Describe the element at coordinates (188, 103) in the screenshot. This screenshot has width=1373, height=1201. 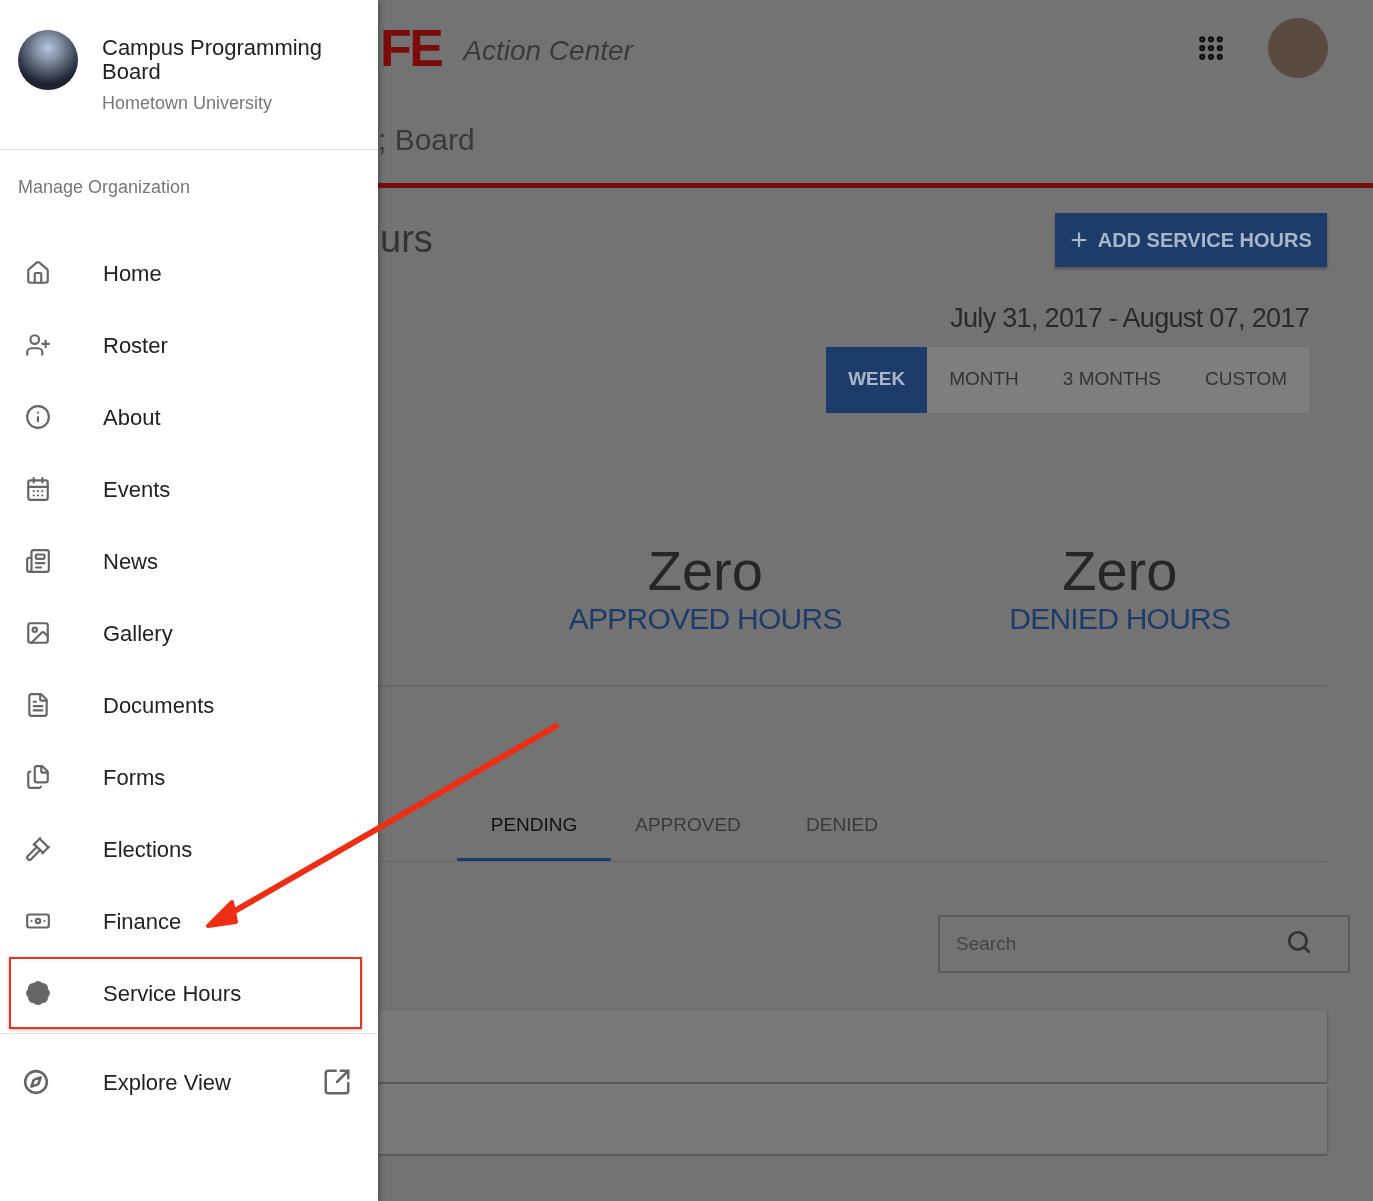
I see `organization-school: Hometown University` at that location.